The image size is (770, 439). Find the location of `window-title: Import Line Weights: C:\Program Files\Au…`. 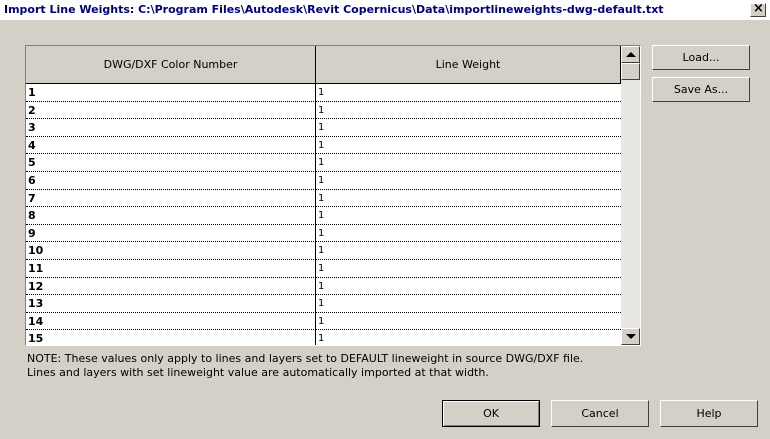

window-title: Import Line Weights: C:\Program Files\Au… is located at coordinates (334, 9).